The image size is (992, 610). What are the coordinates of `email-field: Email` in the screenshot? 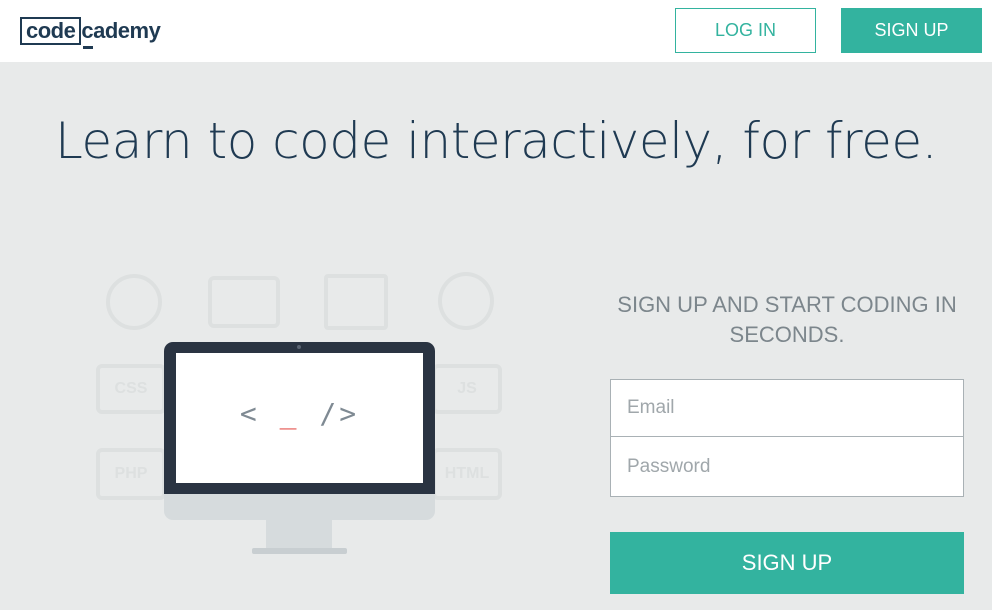 It's located at (787, 408).